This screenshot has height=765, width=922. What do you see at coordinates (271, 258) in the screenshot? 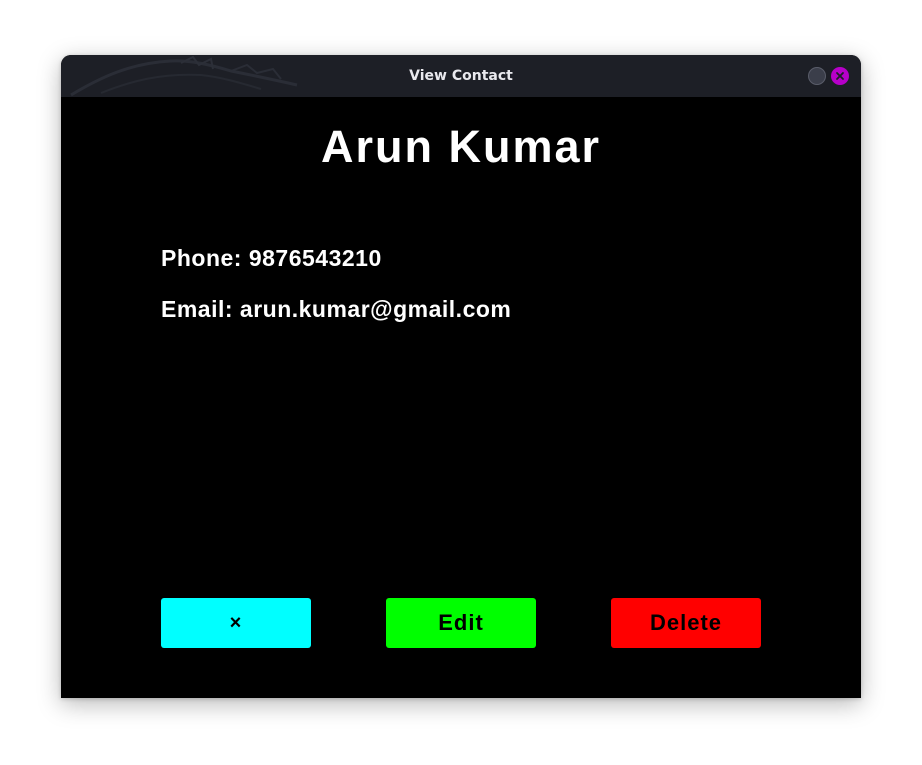
I see `contact-phone: Phone: 9876543210` at bounding box center [271, 258].